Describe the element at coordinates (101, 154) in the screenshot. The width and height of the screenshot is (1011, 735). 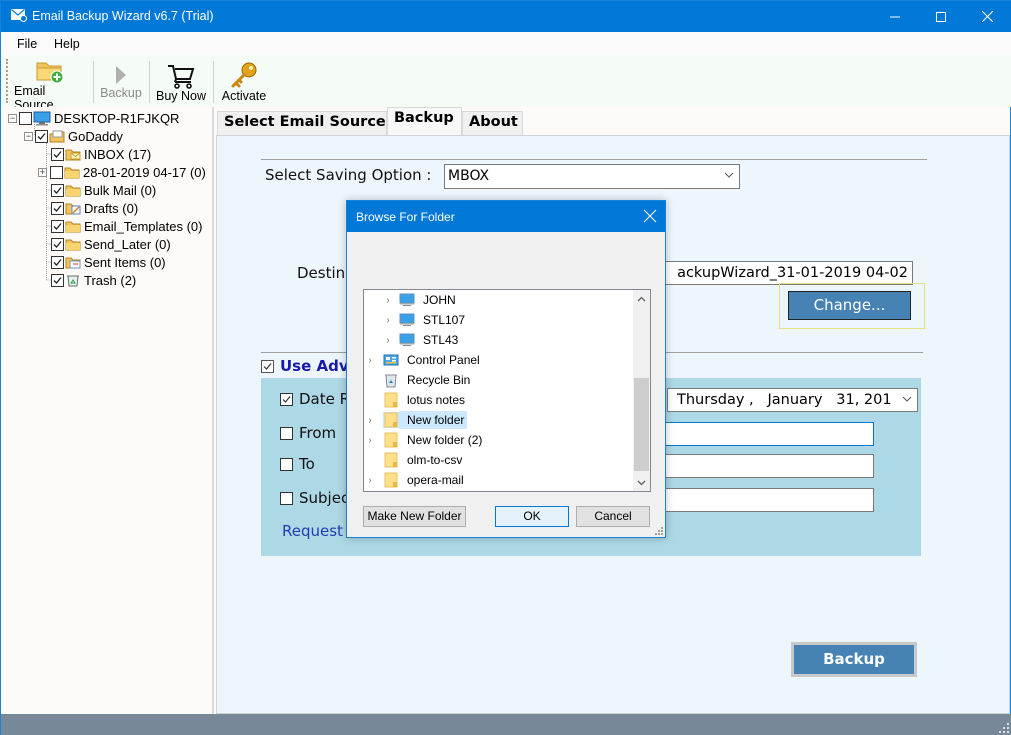
I see `tree-node-folder: INBOX (17)` at that location.